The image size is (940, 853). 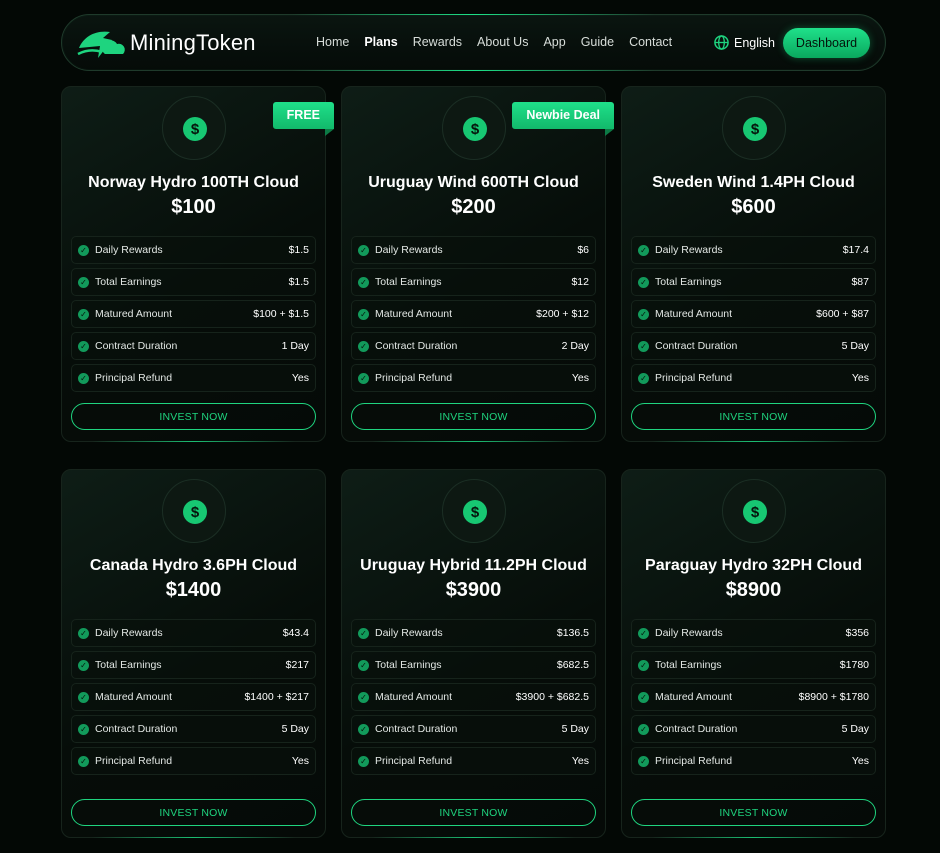 I want to click on detail-row: ✓ Matured Amount $8900 + $1780, so click(x=753, y=697).